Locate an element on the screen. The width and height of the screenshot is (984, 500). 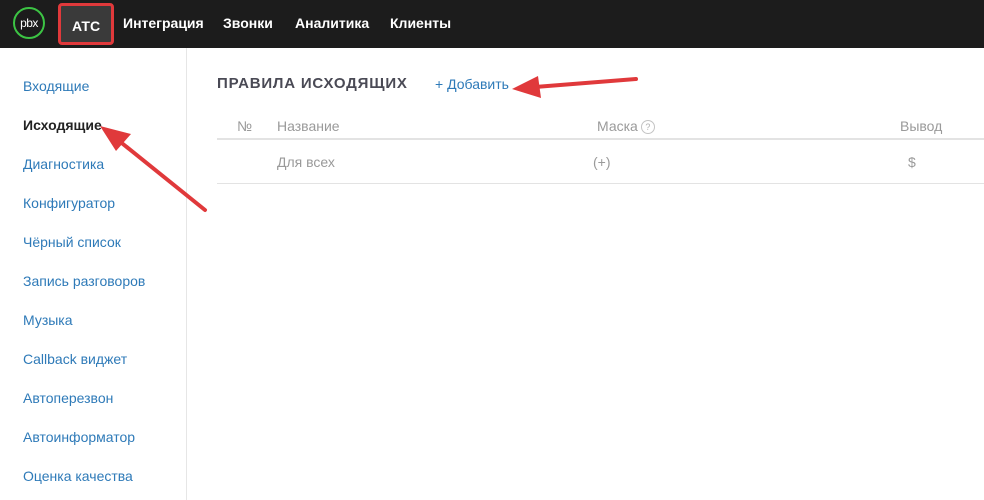
help-icon: ? is located at coordinates (647, 127).